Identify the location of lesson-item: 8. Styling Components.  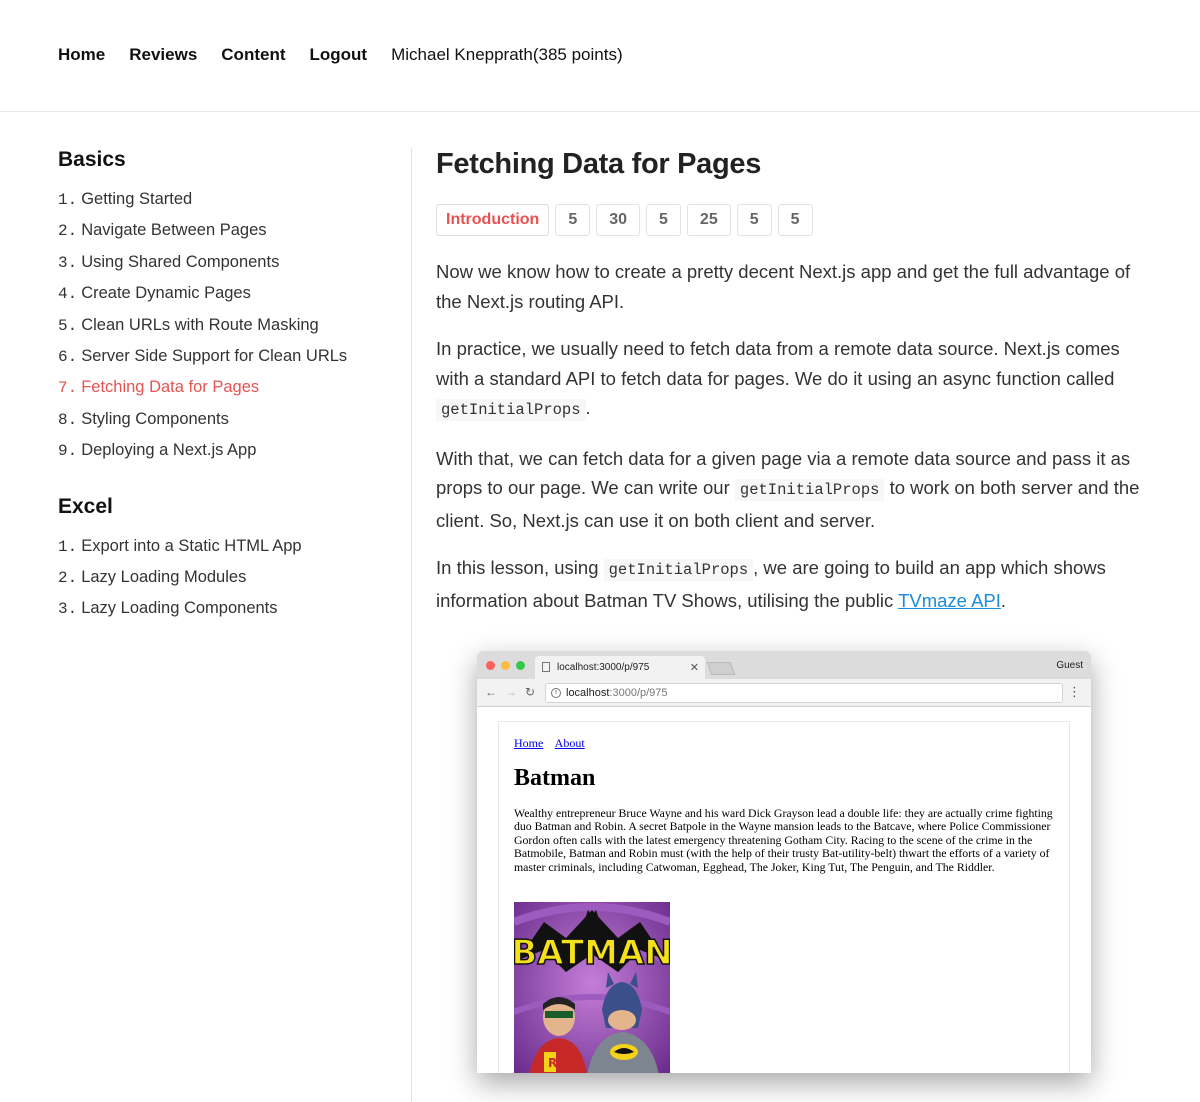
(228, 425).